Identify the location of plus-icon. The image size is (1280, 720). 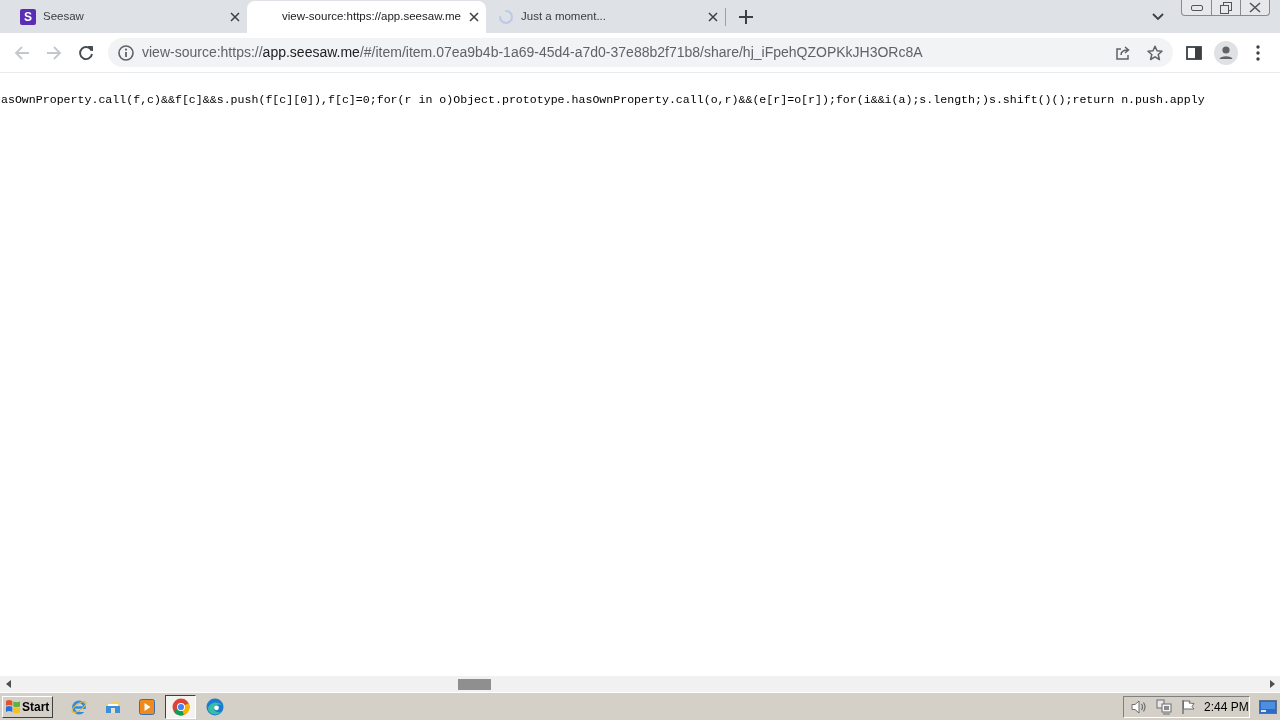
(746, 17).